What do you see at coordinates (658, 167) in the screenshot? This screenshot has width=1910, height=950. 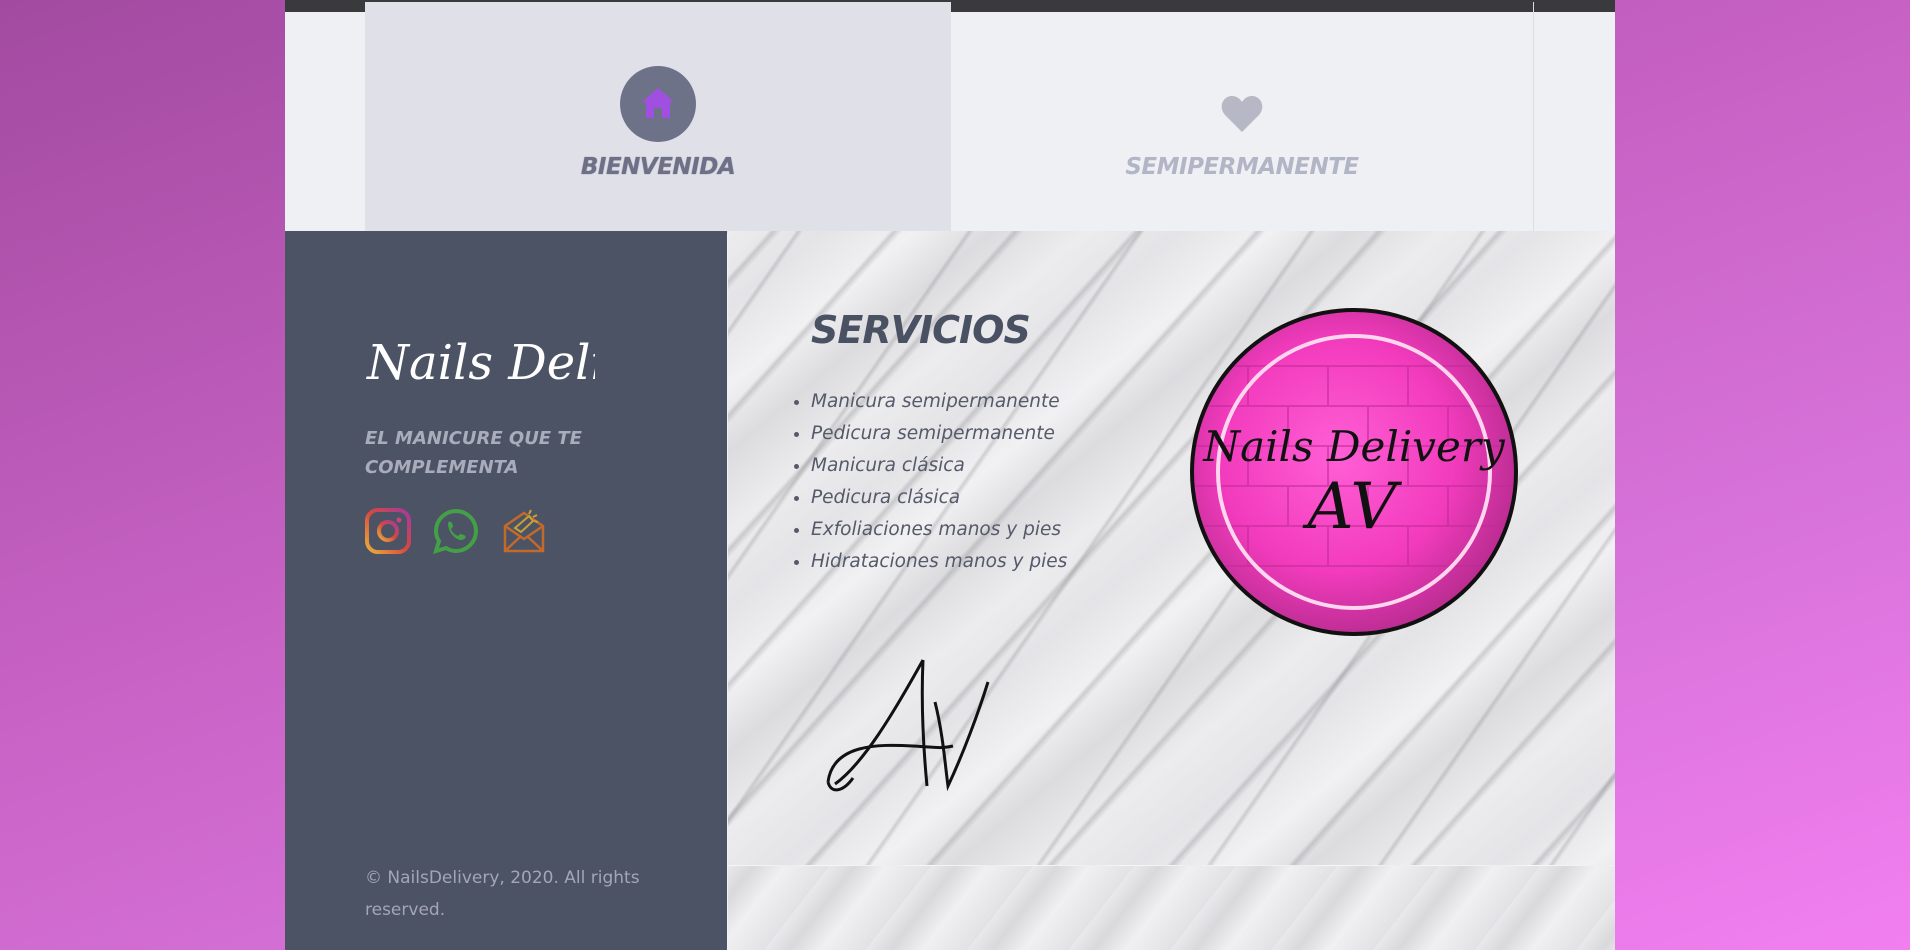 I see `tab-bienvenida-label: BIENVENIDA` at bounding box center [658, 167].